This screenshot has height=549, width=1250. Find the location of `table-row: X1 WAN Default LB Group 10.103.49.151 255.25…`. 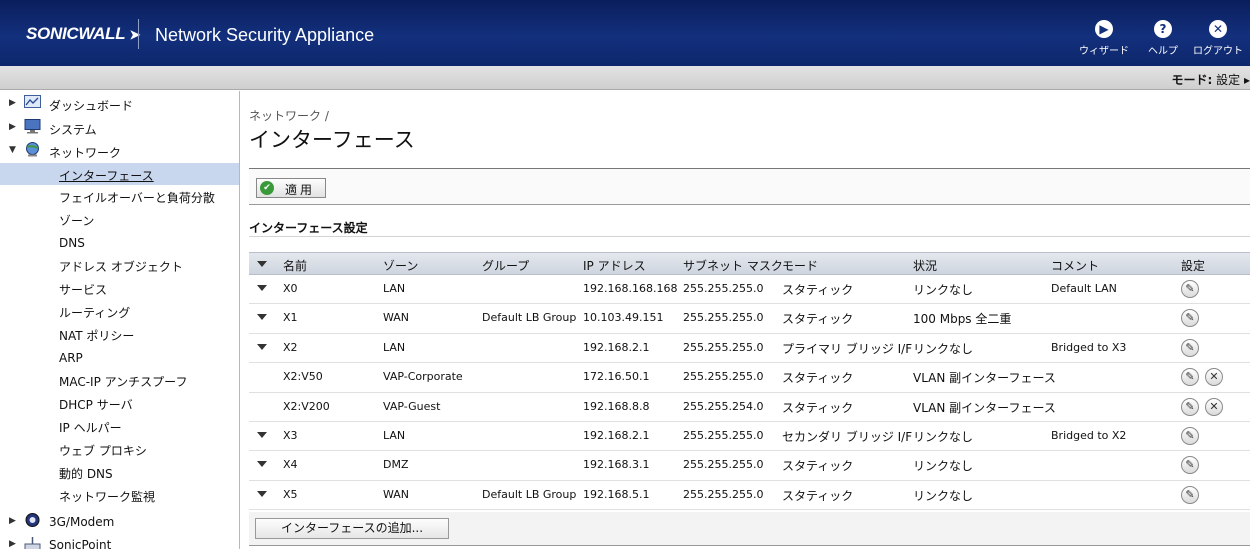

table-row: X1 WAN Default LB Group 10.103.49.151 255.25… is located at coordinates (749, 319).